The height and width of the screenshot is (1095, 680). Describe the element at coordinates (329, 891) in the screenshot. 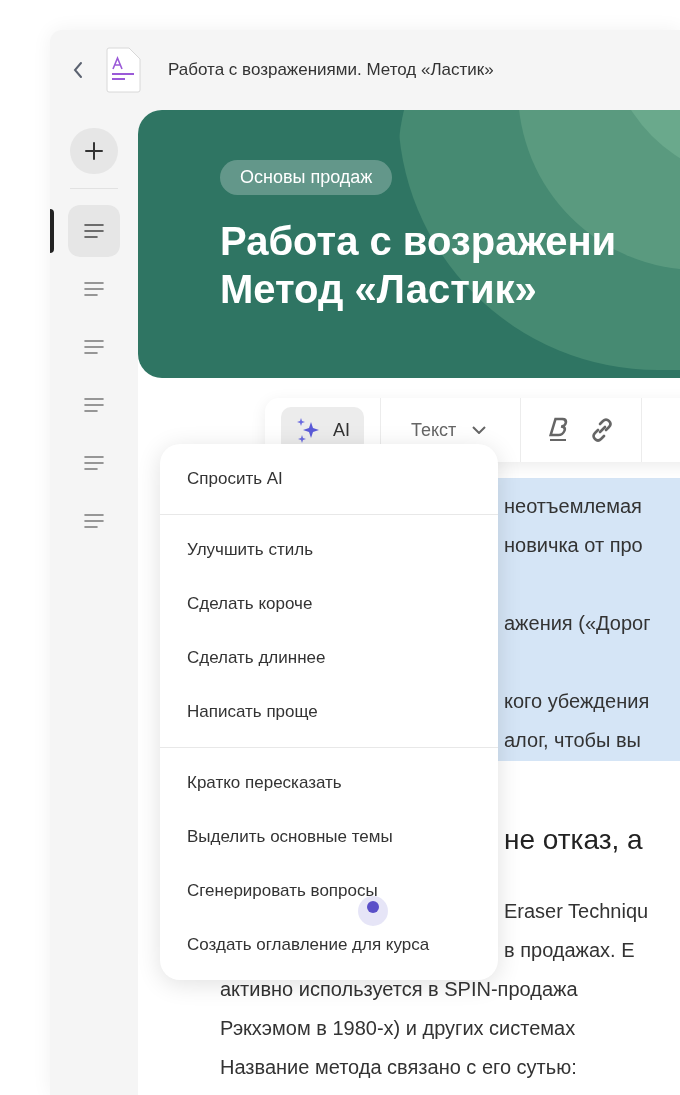

I see `menu-item: Сгенерировать вопросы` at that location.